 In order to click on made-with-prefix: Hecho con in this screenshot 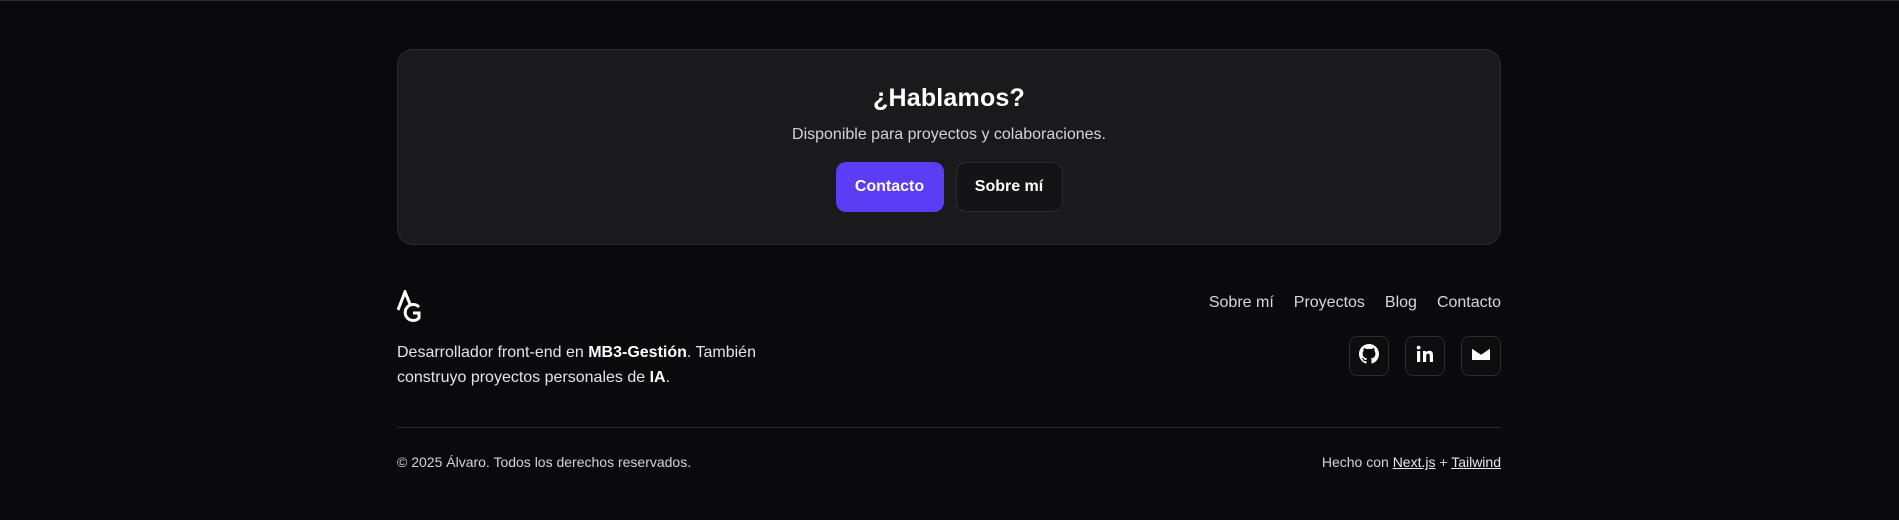, I will do `click(1357, 462)`.